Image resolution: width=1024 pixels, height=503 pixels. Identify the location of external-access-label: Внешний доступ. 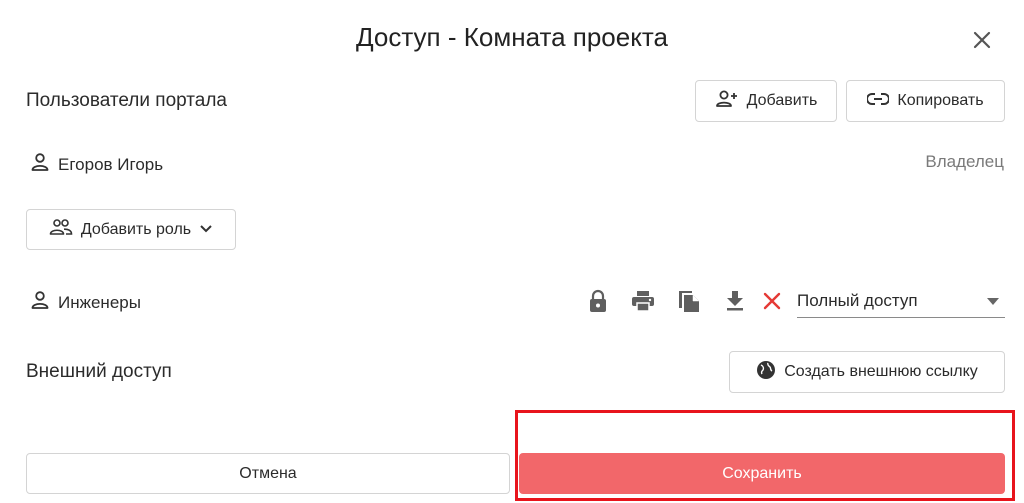
(99, 371).